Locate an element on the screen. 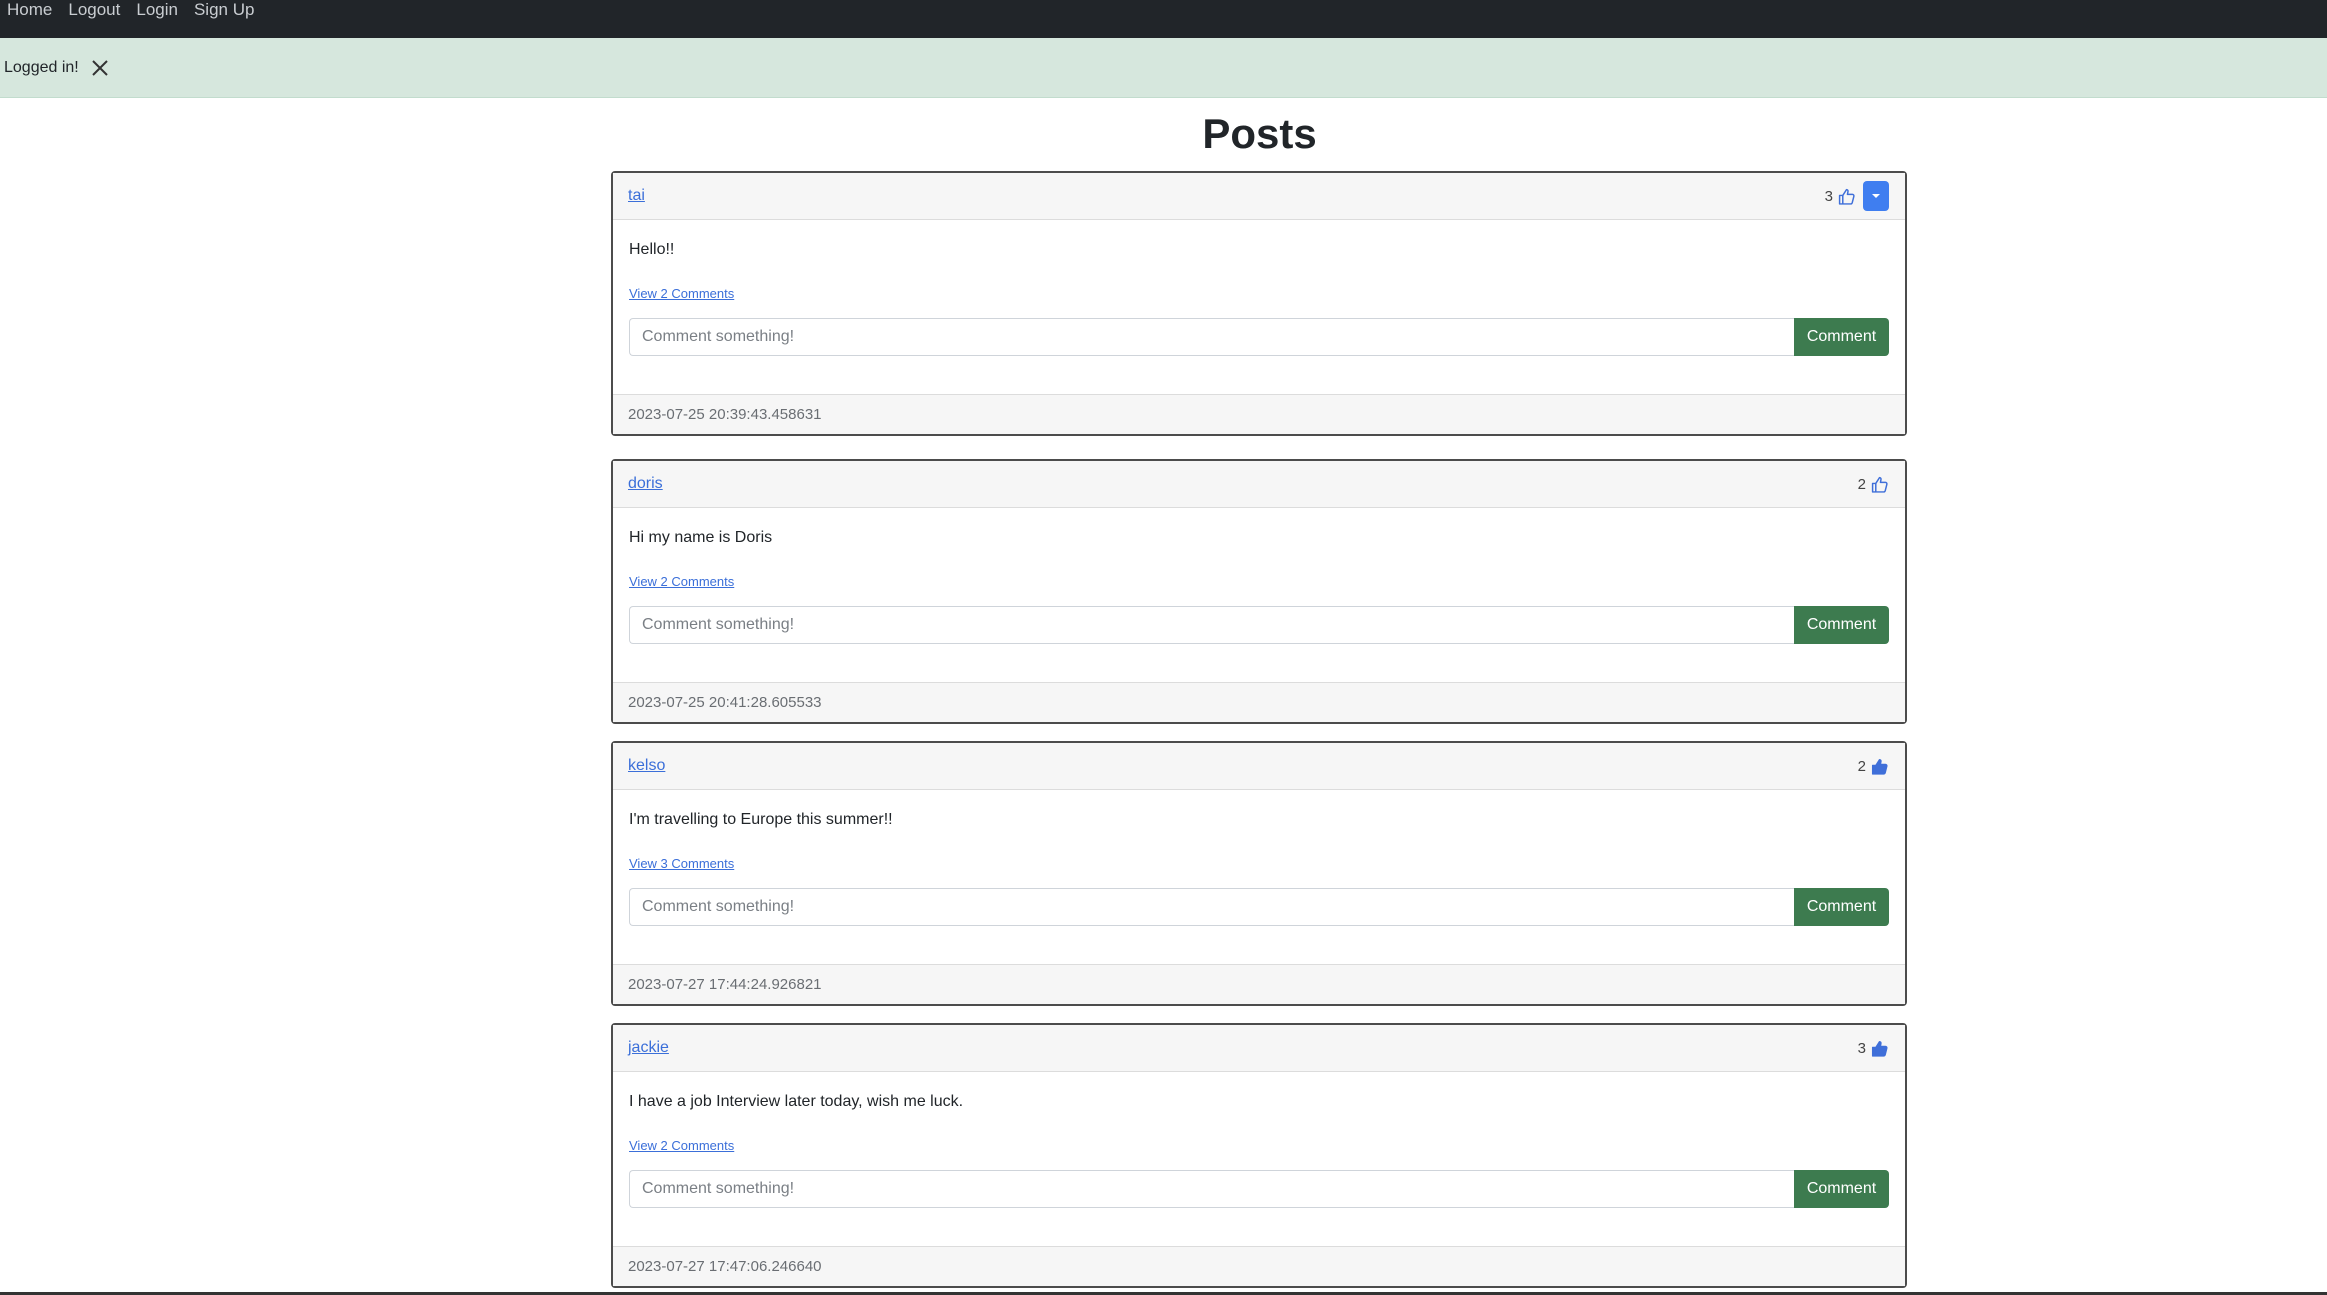 The width and height of the screenshot is (2327, 1295). post-text: I'm travelling to Europe this summer!! is located at coordinates (761, 819).